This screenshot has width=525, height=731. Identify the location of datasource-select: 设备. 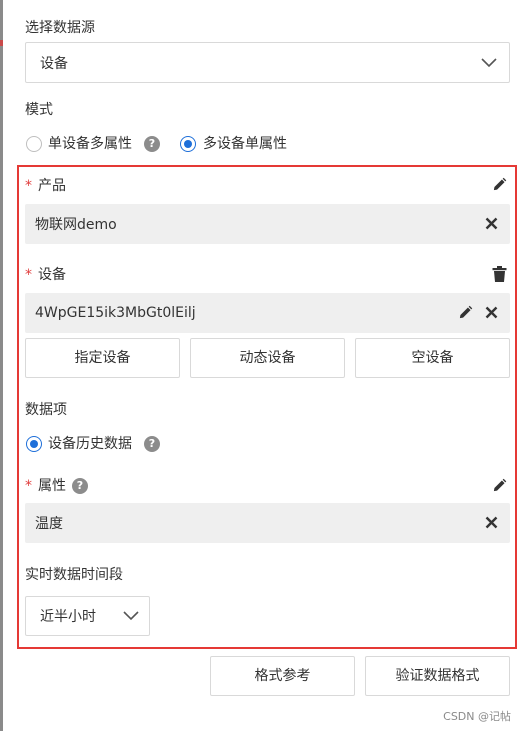
(267, 62).